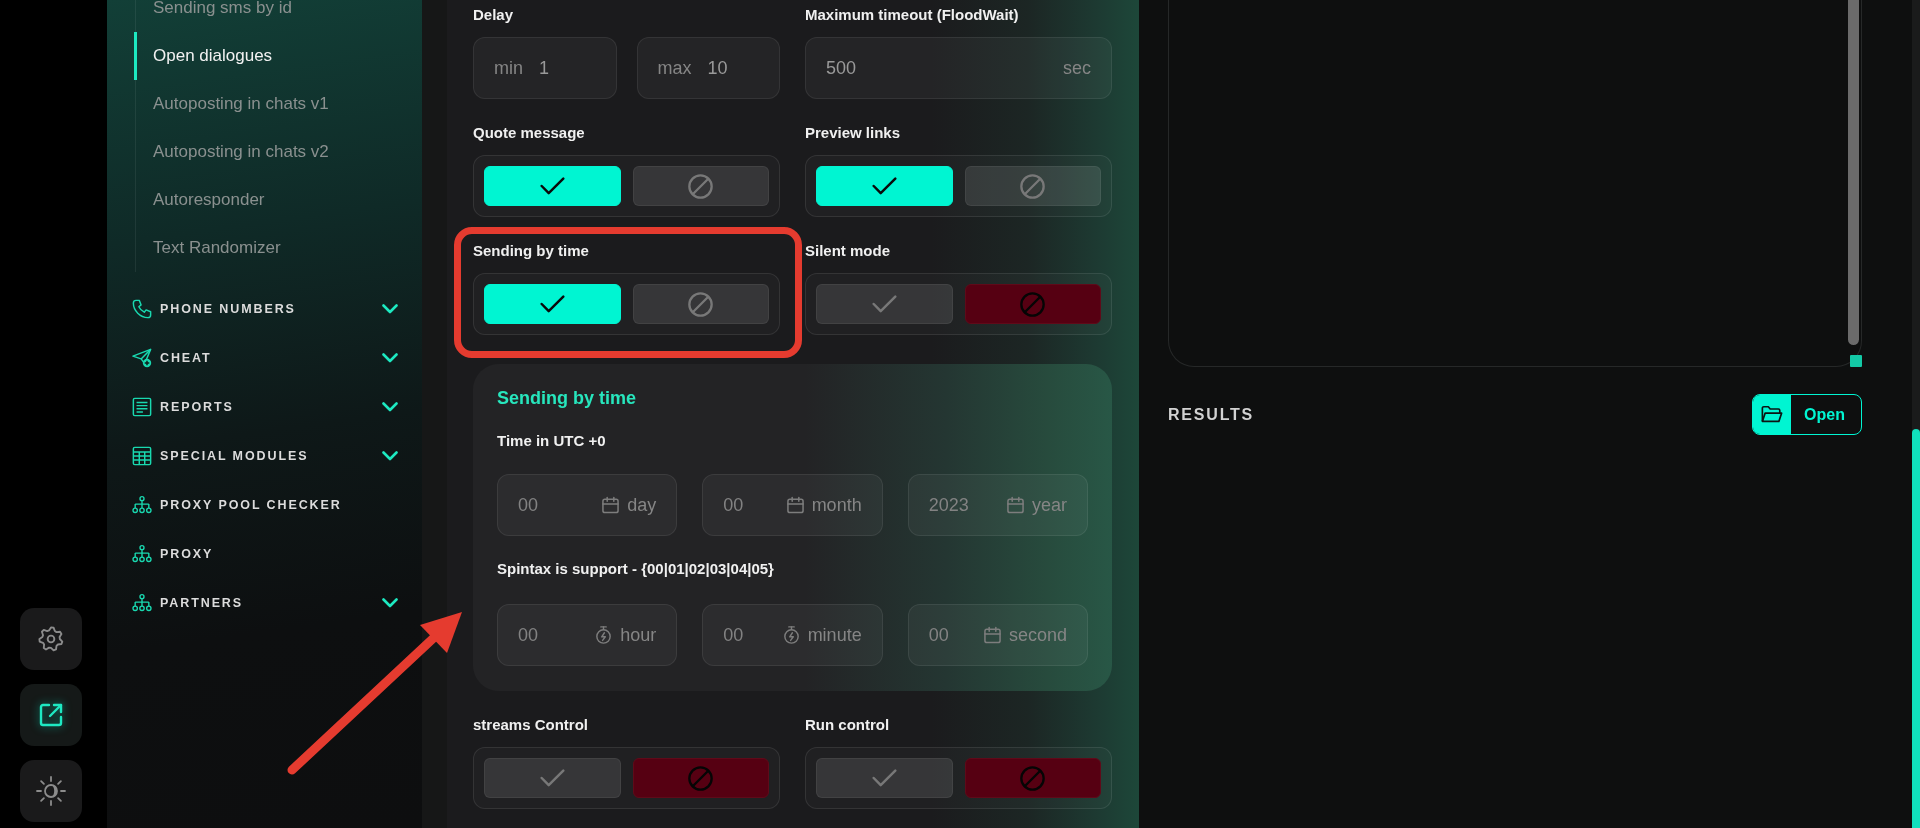 The height and width of the screenshot is (828, 1920). What do you see at coordinates (636, 569) in the screenshot?
I see `field-label: Spintax is support - {00|01|02|03|04|05}` at bounding box center [636, 569].